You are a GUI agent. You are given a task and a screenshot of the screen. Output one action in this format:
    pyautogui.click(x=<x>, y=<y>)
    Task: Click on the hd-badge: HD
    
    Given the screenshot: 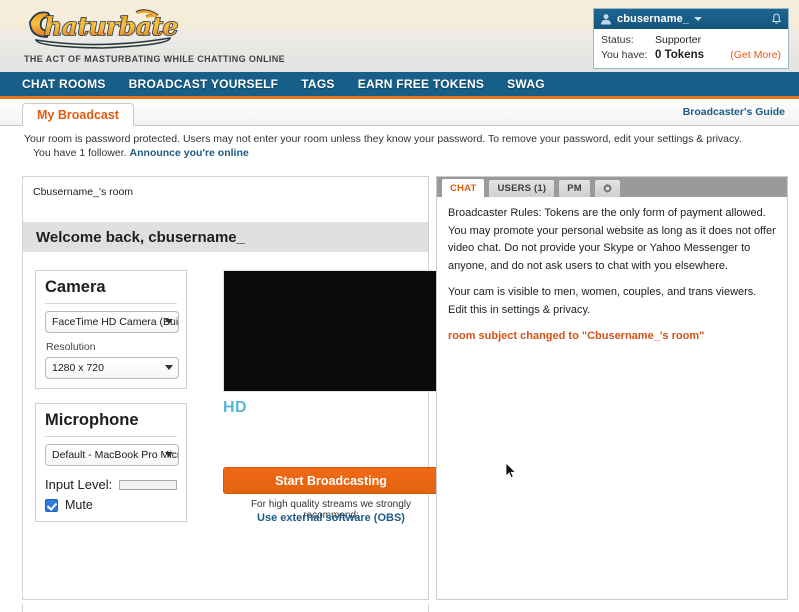 What is the action you would take?
    pyautogui.click(x=235, y=407)
    